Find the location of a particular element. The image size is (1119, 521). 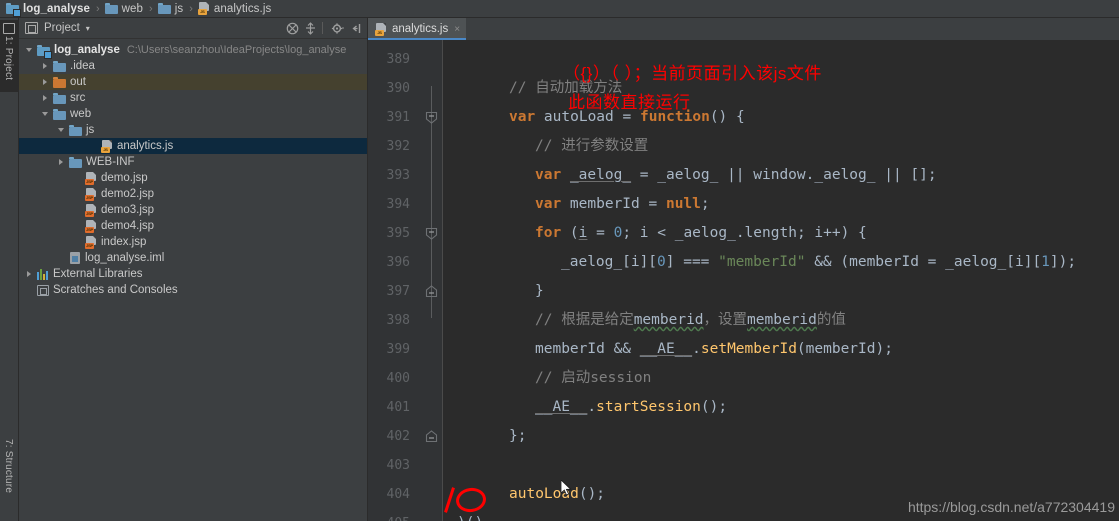

tree-node-external-libraries: External Libraries is located at coordinates (193, 274).